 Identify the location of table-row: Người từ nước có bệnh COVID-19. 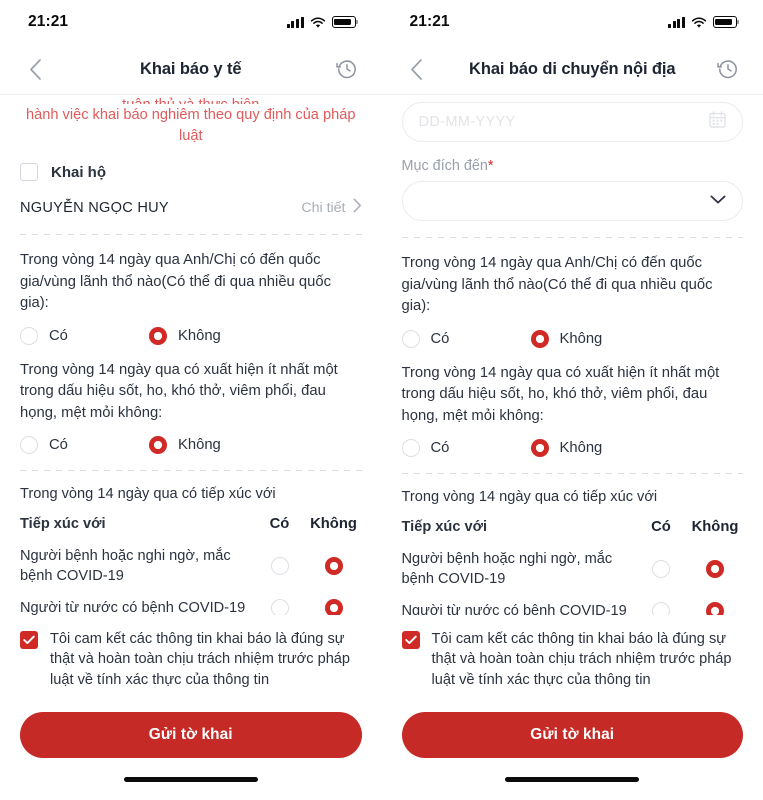
(191, 606).